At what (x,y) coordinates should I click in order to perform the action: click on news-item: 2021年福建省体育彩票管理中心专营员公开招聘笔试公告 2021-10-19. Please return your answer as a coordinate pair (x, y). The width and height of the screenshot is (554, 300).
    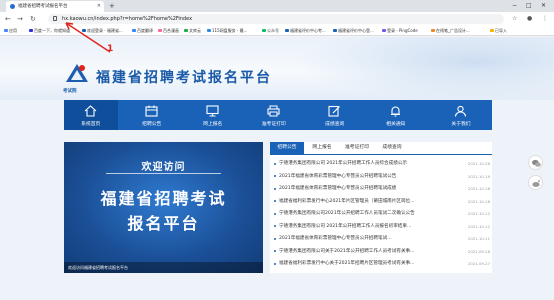
    Looking at the image, I should click on (382, 177).